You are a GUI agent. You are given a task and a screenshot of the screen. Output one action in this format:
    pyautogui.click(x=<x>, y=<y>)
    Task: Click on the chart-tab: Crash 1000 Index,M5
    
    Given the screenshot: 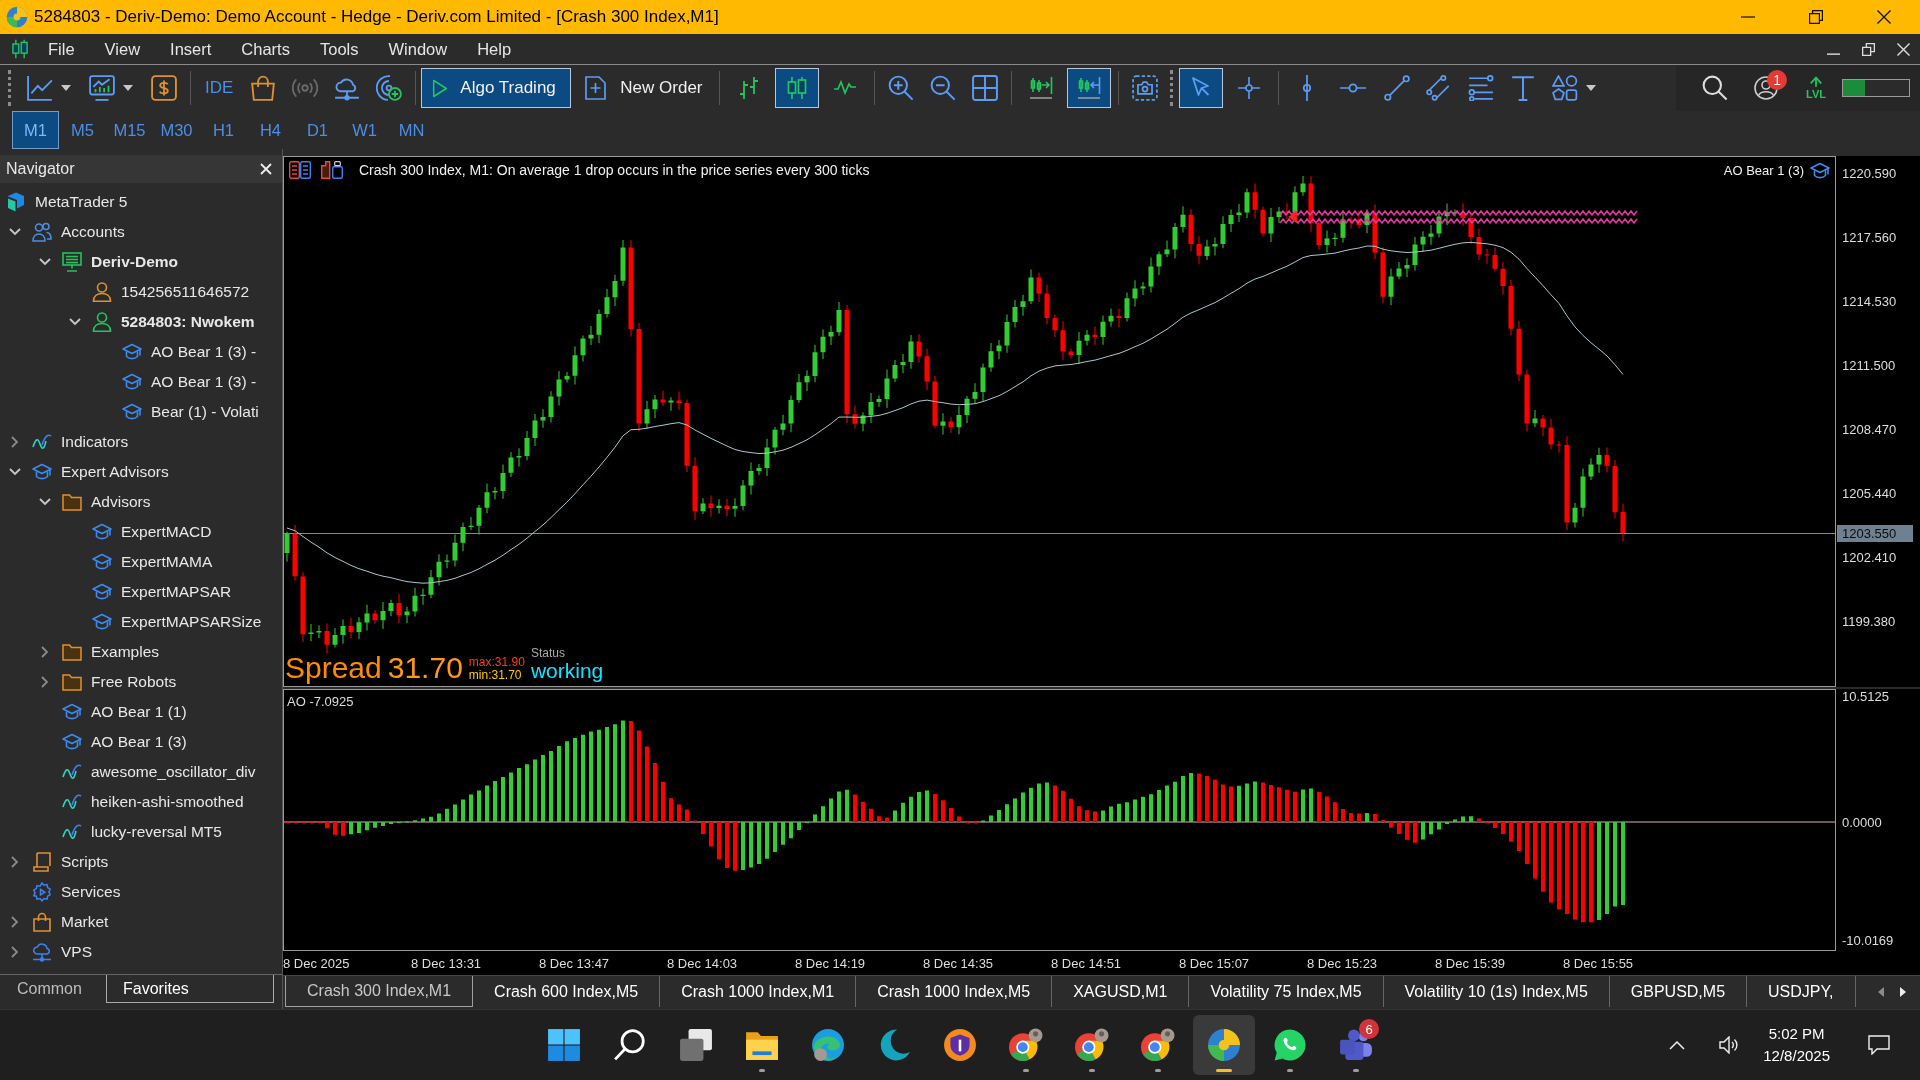 What is the action you would take?
    pyautogui.click(x=954, y=991)
    